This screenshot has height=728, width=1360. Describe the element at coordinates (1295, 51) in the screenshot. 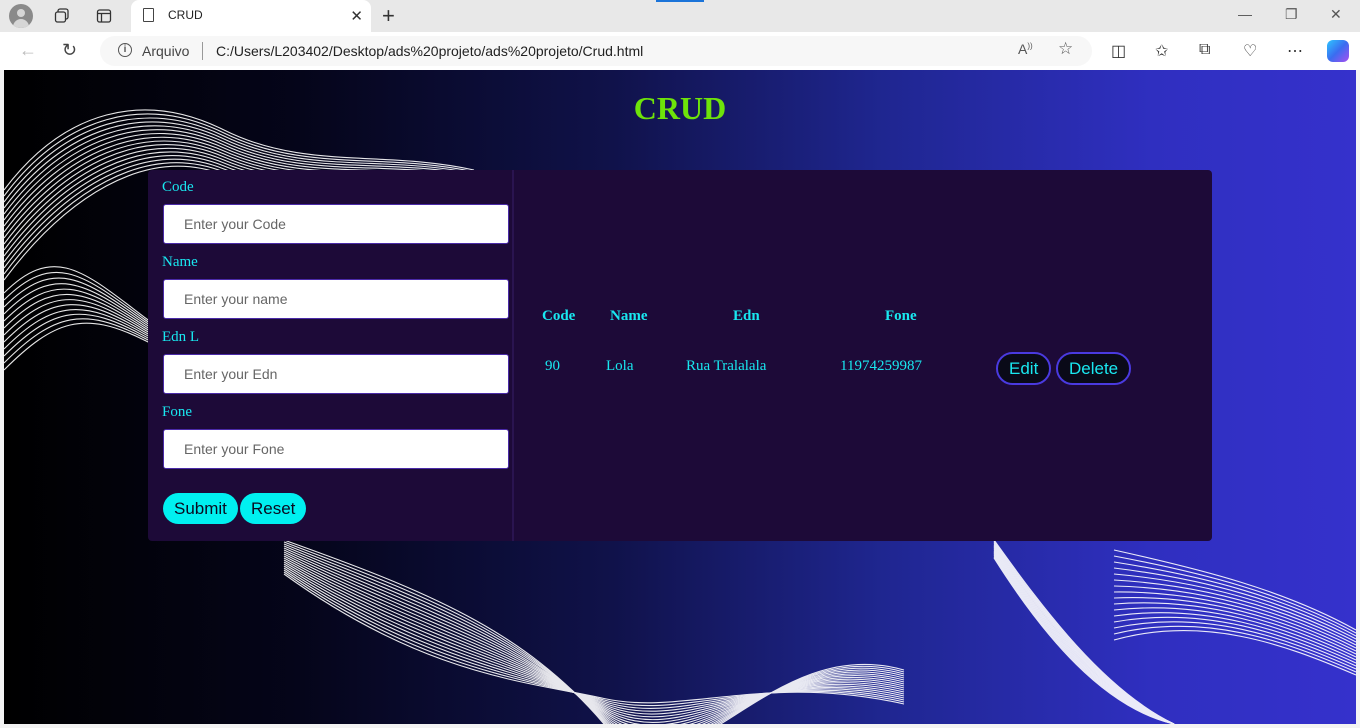

I see `more-options-icon: ⋯` at that location.